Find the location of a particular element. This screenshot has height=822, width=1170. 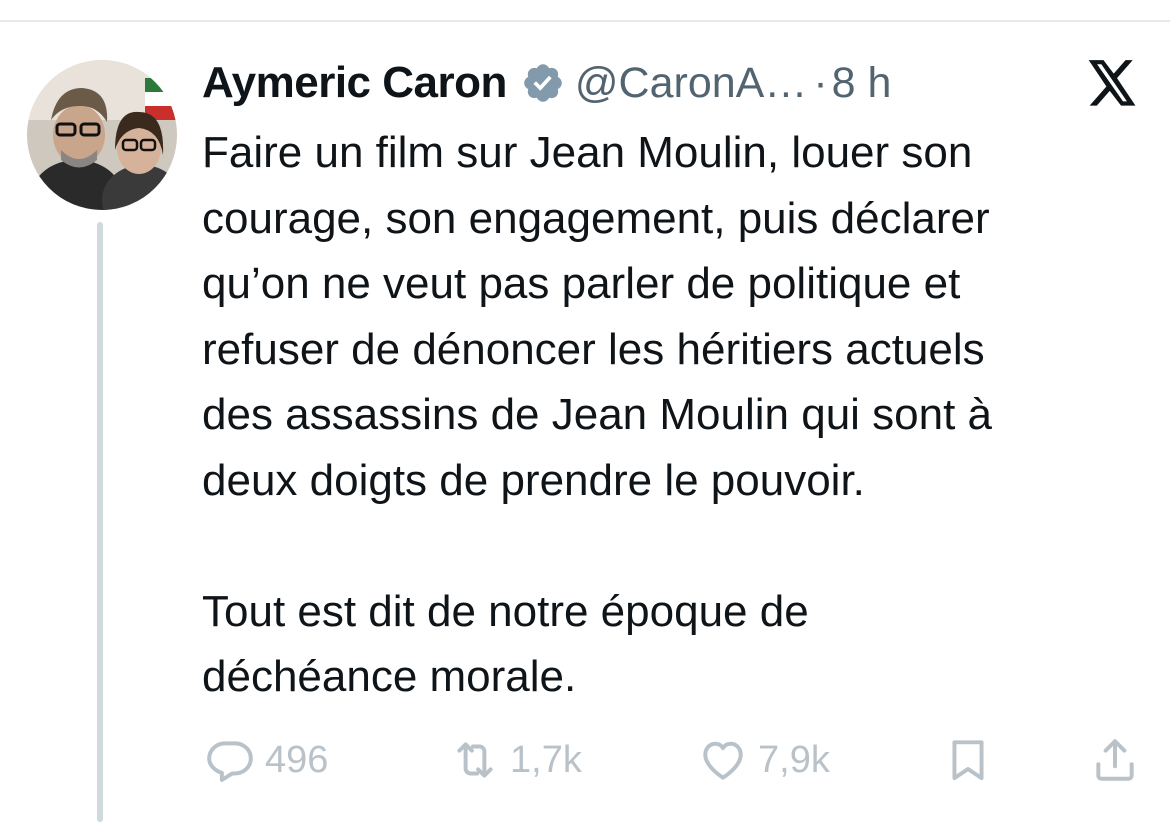

share-icon is located at coordinates (1115, 760).